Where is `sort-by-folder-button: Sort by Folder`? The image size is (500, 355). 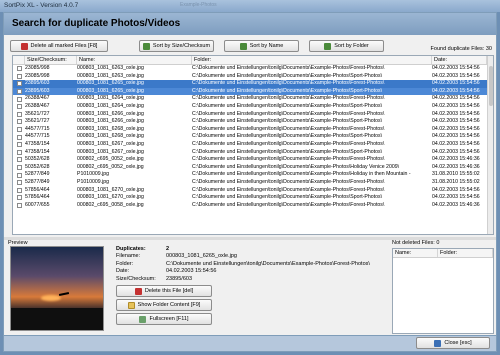
sort-by-folder-button: Sort by Folder is located at coordinates (346, 46).